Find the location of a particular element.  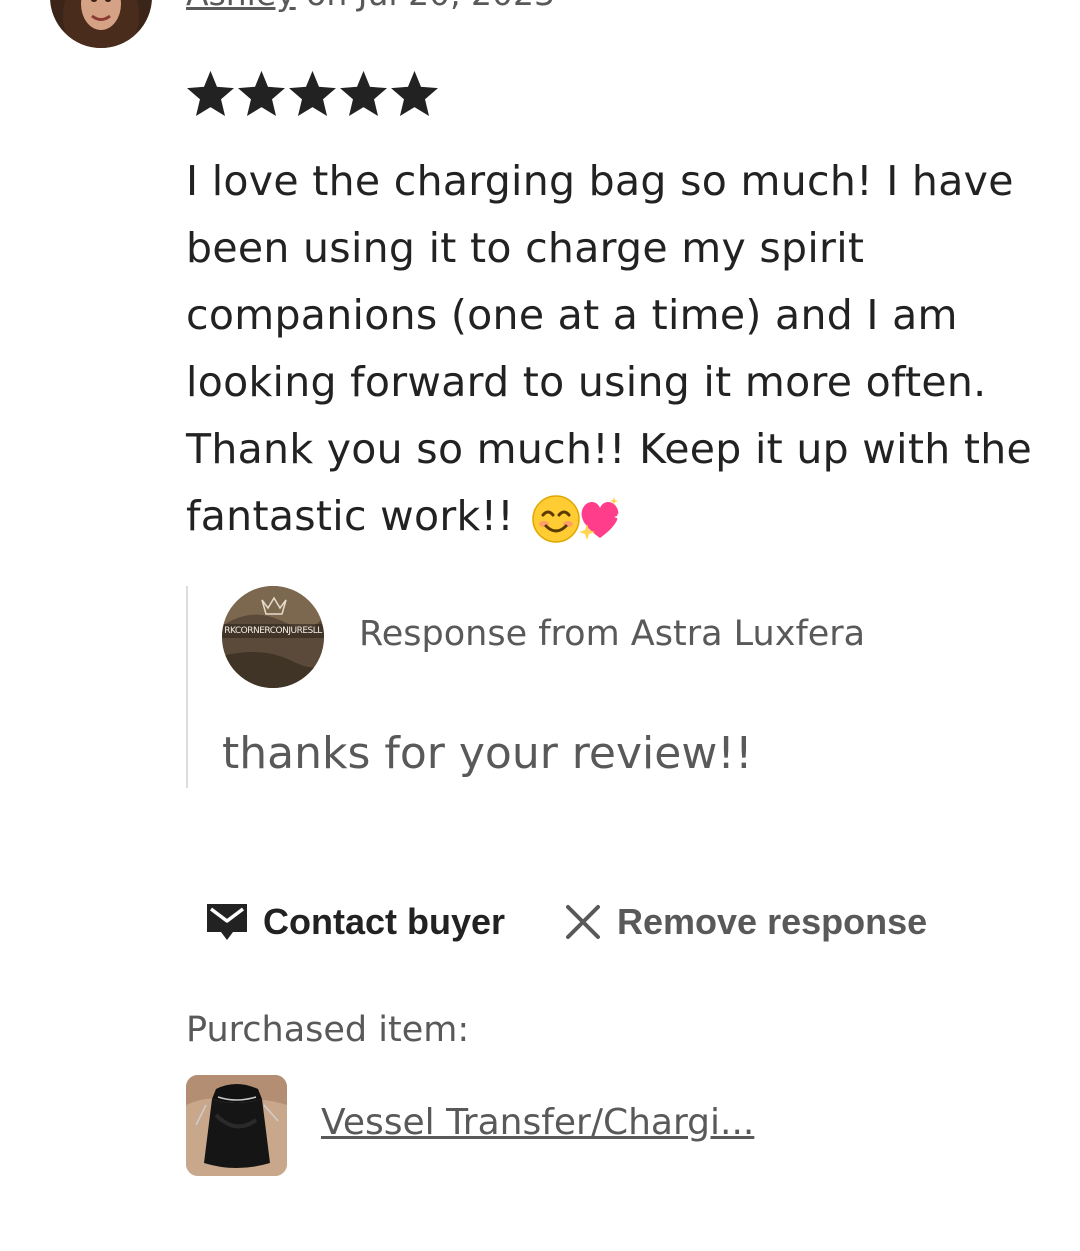

response-text: thanks for your review!! is located at coordinates (487, 753).